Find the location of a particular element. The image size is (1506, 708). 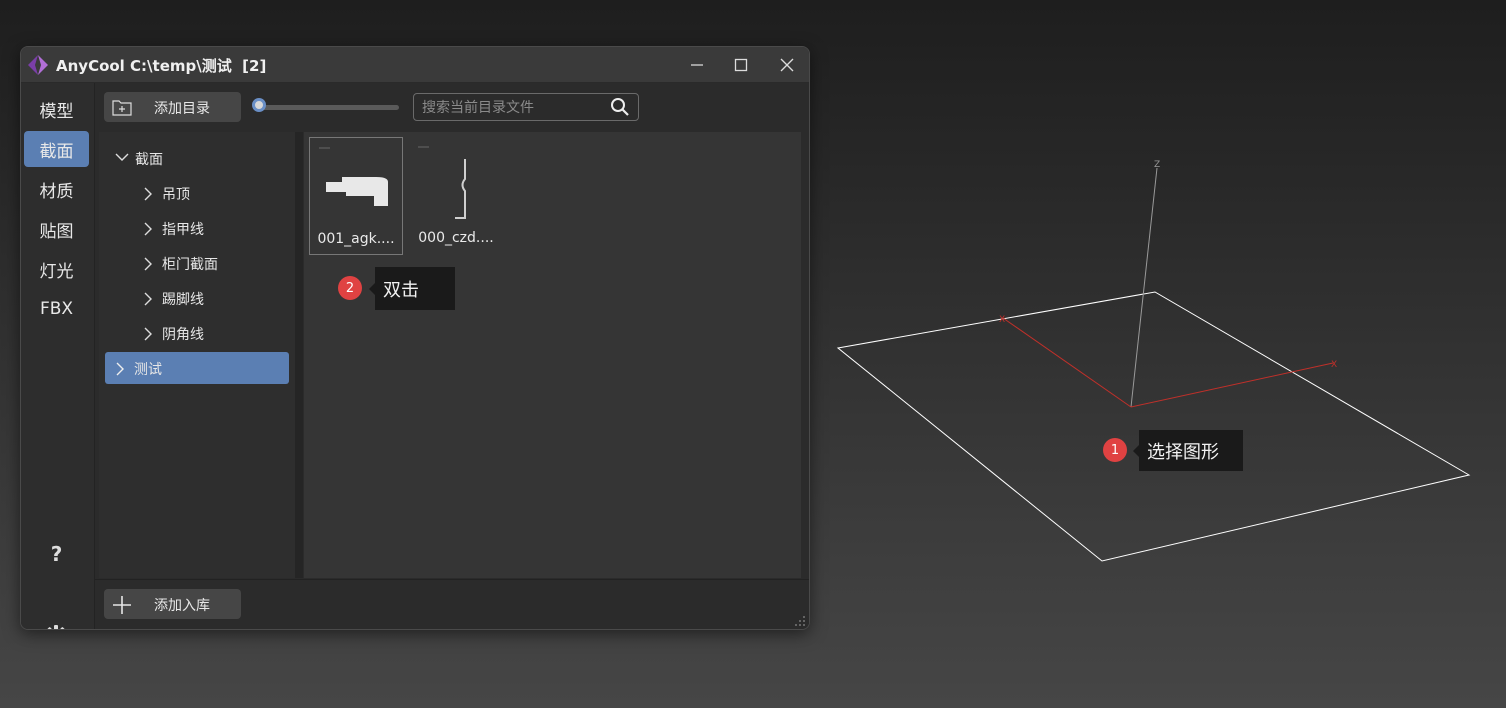

tree-item-child: 柜门截面 is located at coordinates (199, 263).